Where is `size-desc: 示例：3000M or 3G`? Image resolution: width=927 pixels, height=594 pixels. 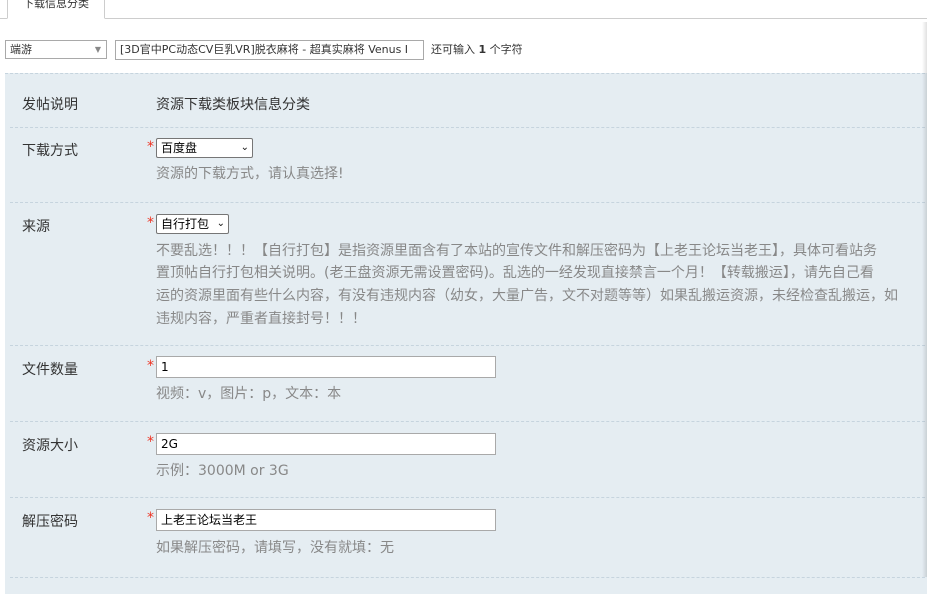
size-desc: 示例：3000M or 3G is located at coordinates (222, 471).